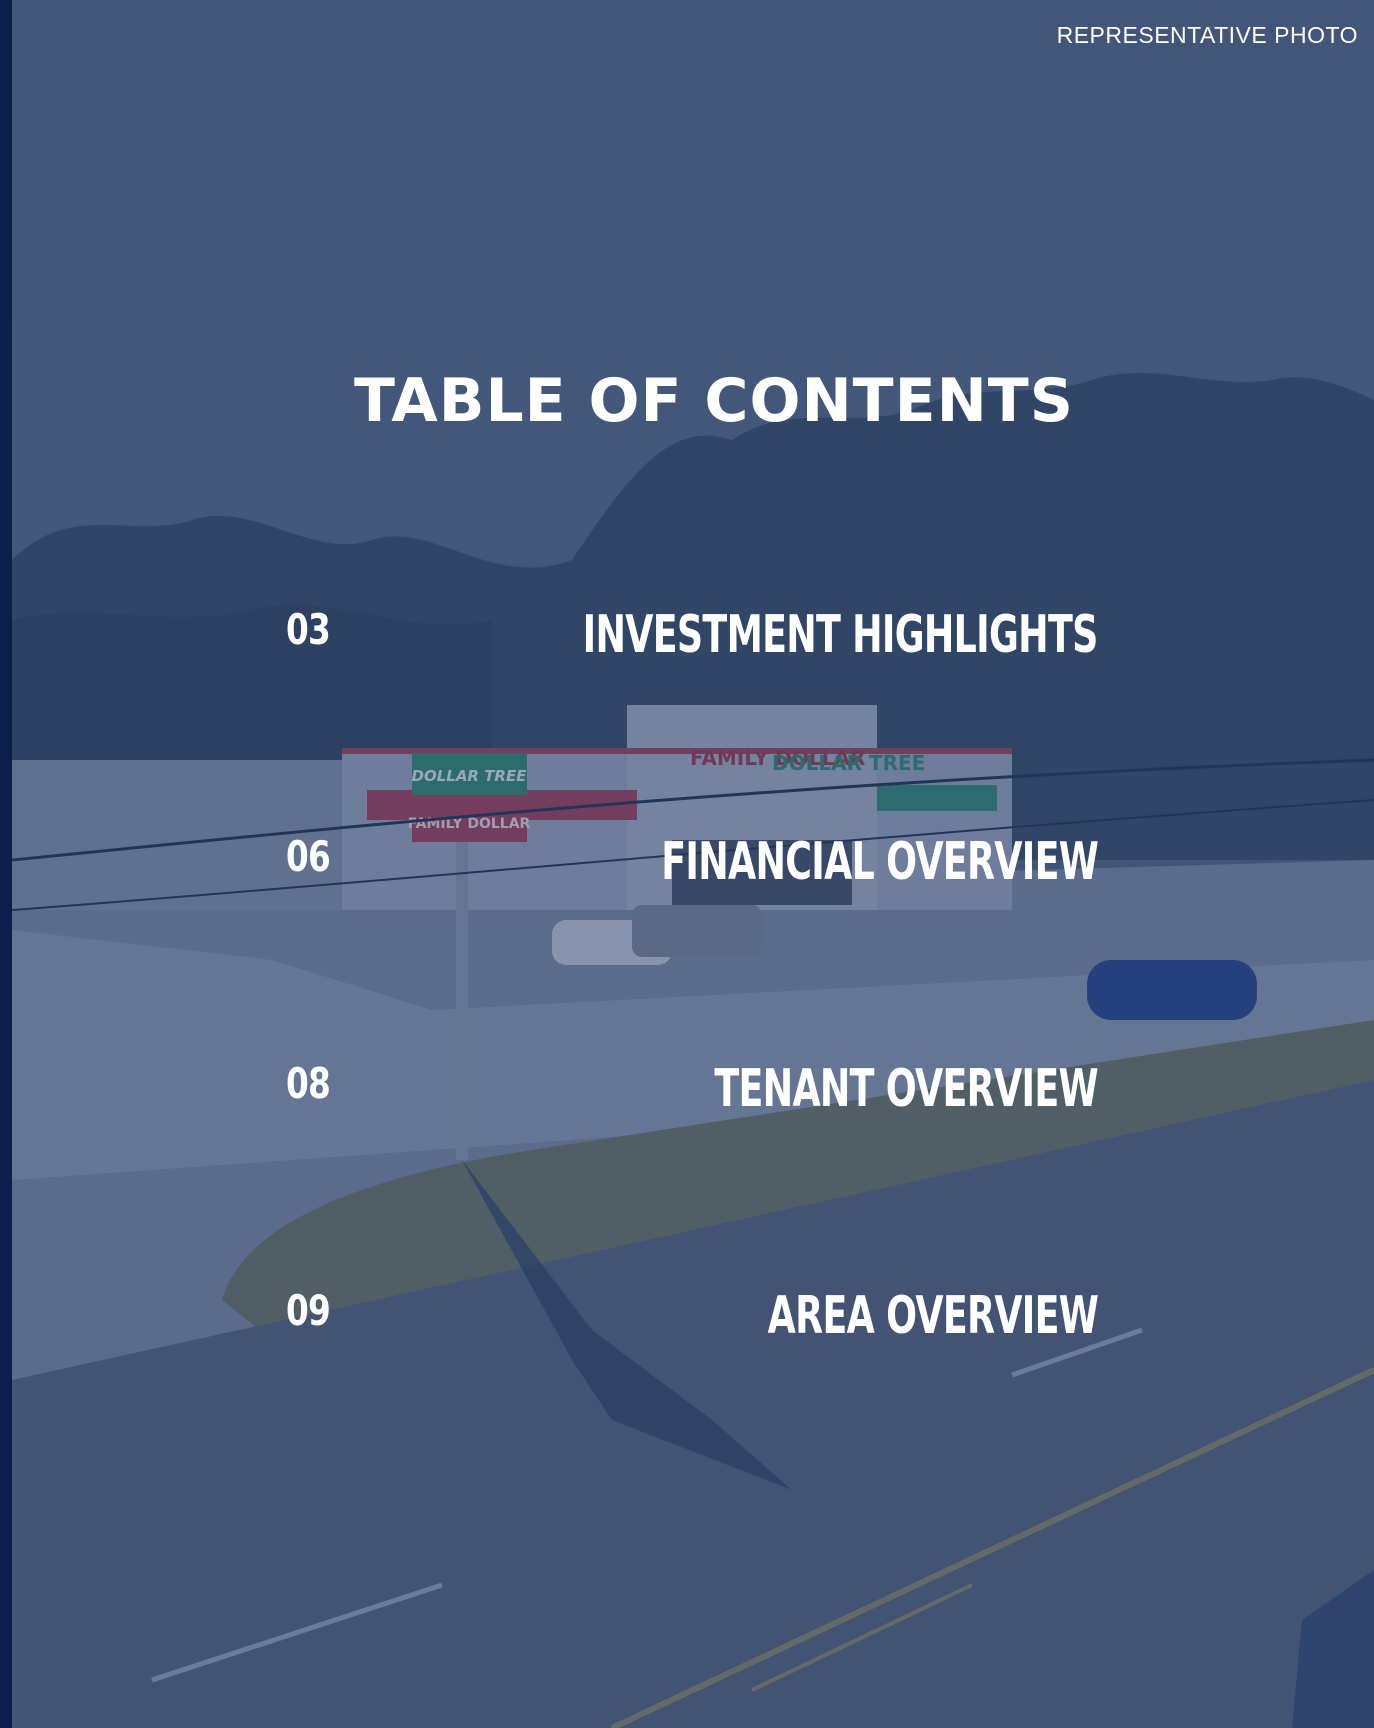  I want to click on toc-page-number: 06, so click(308, 856).